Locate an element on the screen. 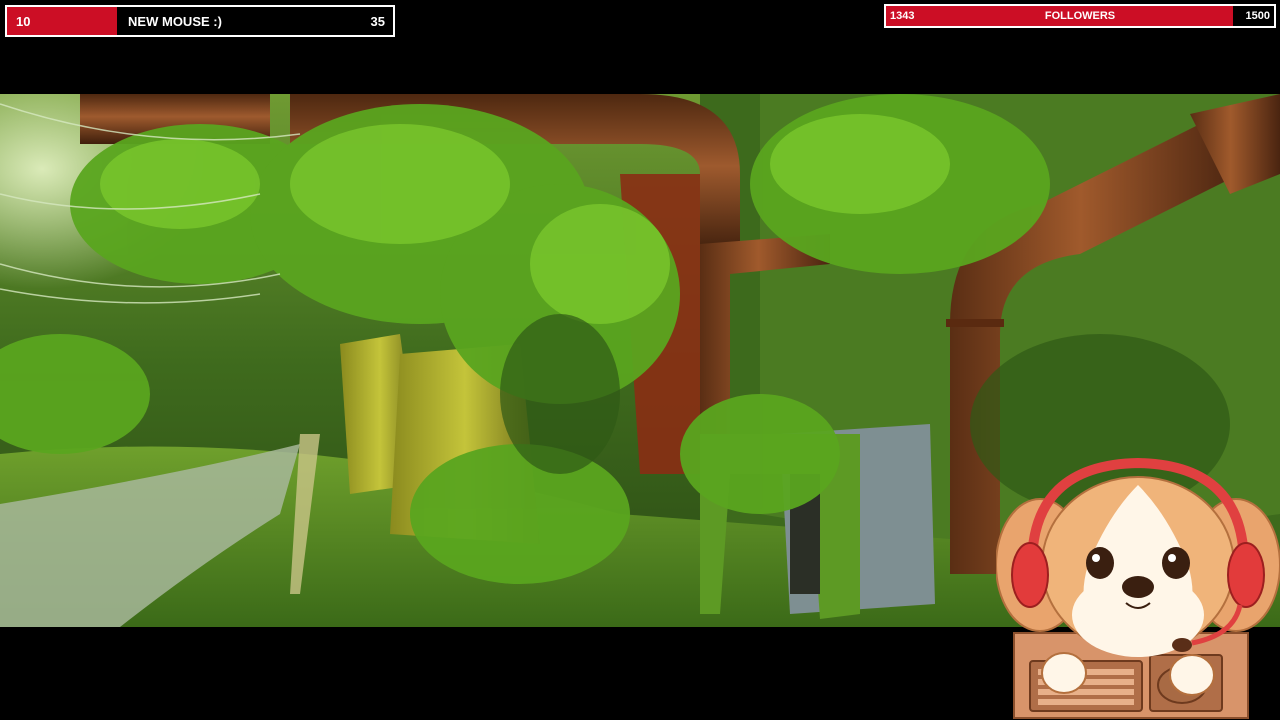 Image resolution: width=1280 pixels, height=720 pixels. followers-goal-bar: 1343 FOLLOWERS 1500 is located at coordinates (1080, 16).